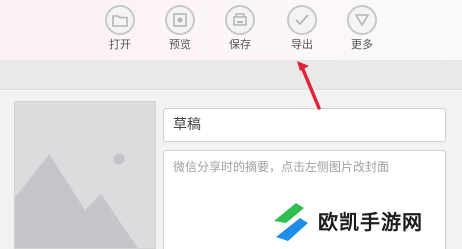 The height and width of the screenshot is (249, 462). What do you see at coordinates (120, 44) in the screenshot?
I see `open-label: 打开` at bounding box center [120, 44].